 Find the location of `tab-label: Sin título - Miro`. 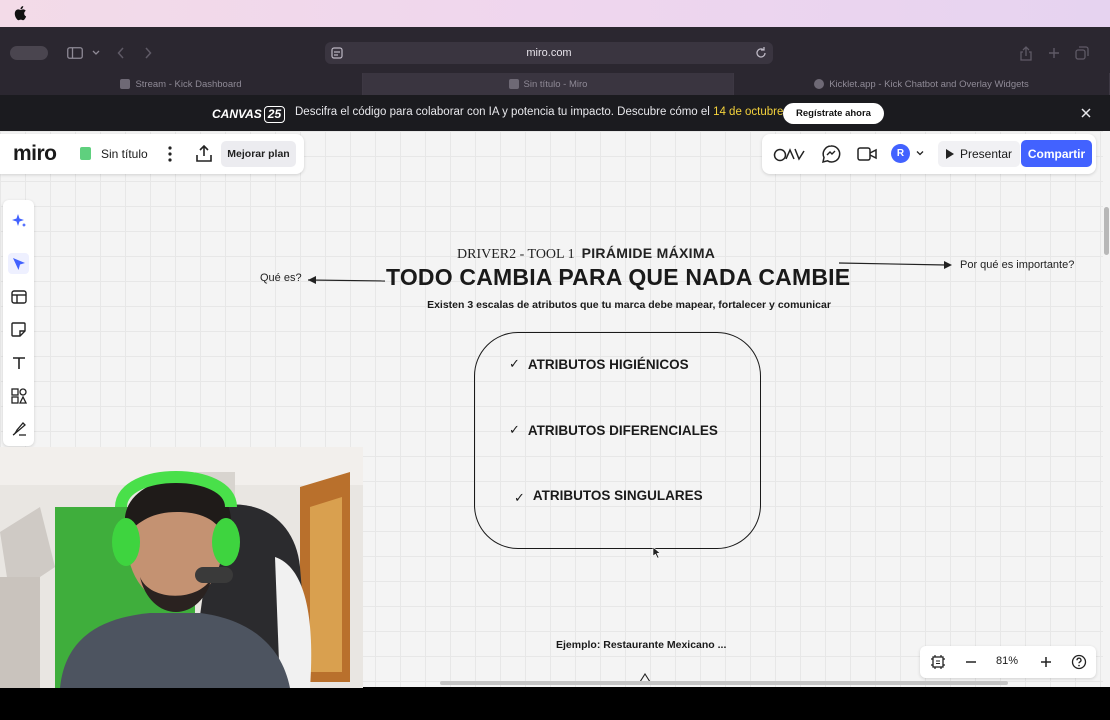

tab-label: Sin título - Miro is located at coordinates (555, 84).